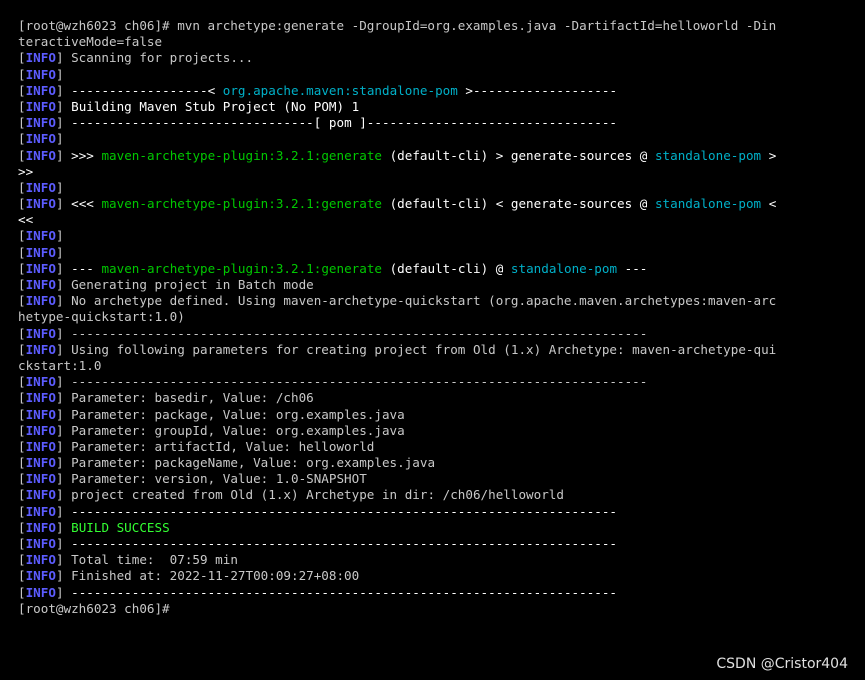 The image size is (865, 680). I want to click on terminal-text: >-------------------, so click(537, 90).